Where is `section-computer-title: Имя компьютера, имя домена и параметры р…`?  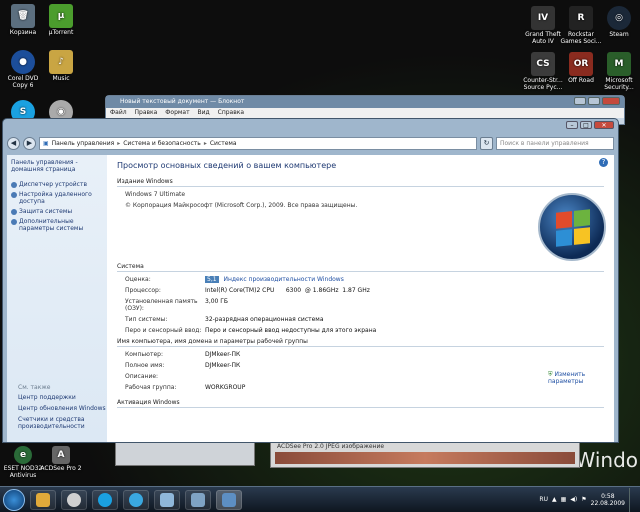 section-computer-title: Имя компьютера, имя домена и параметры р… is located at coordinates (360, 342).